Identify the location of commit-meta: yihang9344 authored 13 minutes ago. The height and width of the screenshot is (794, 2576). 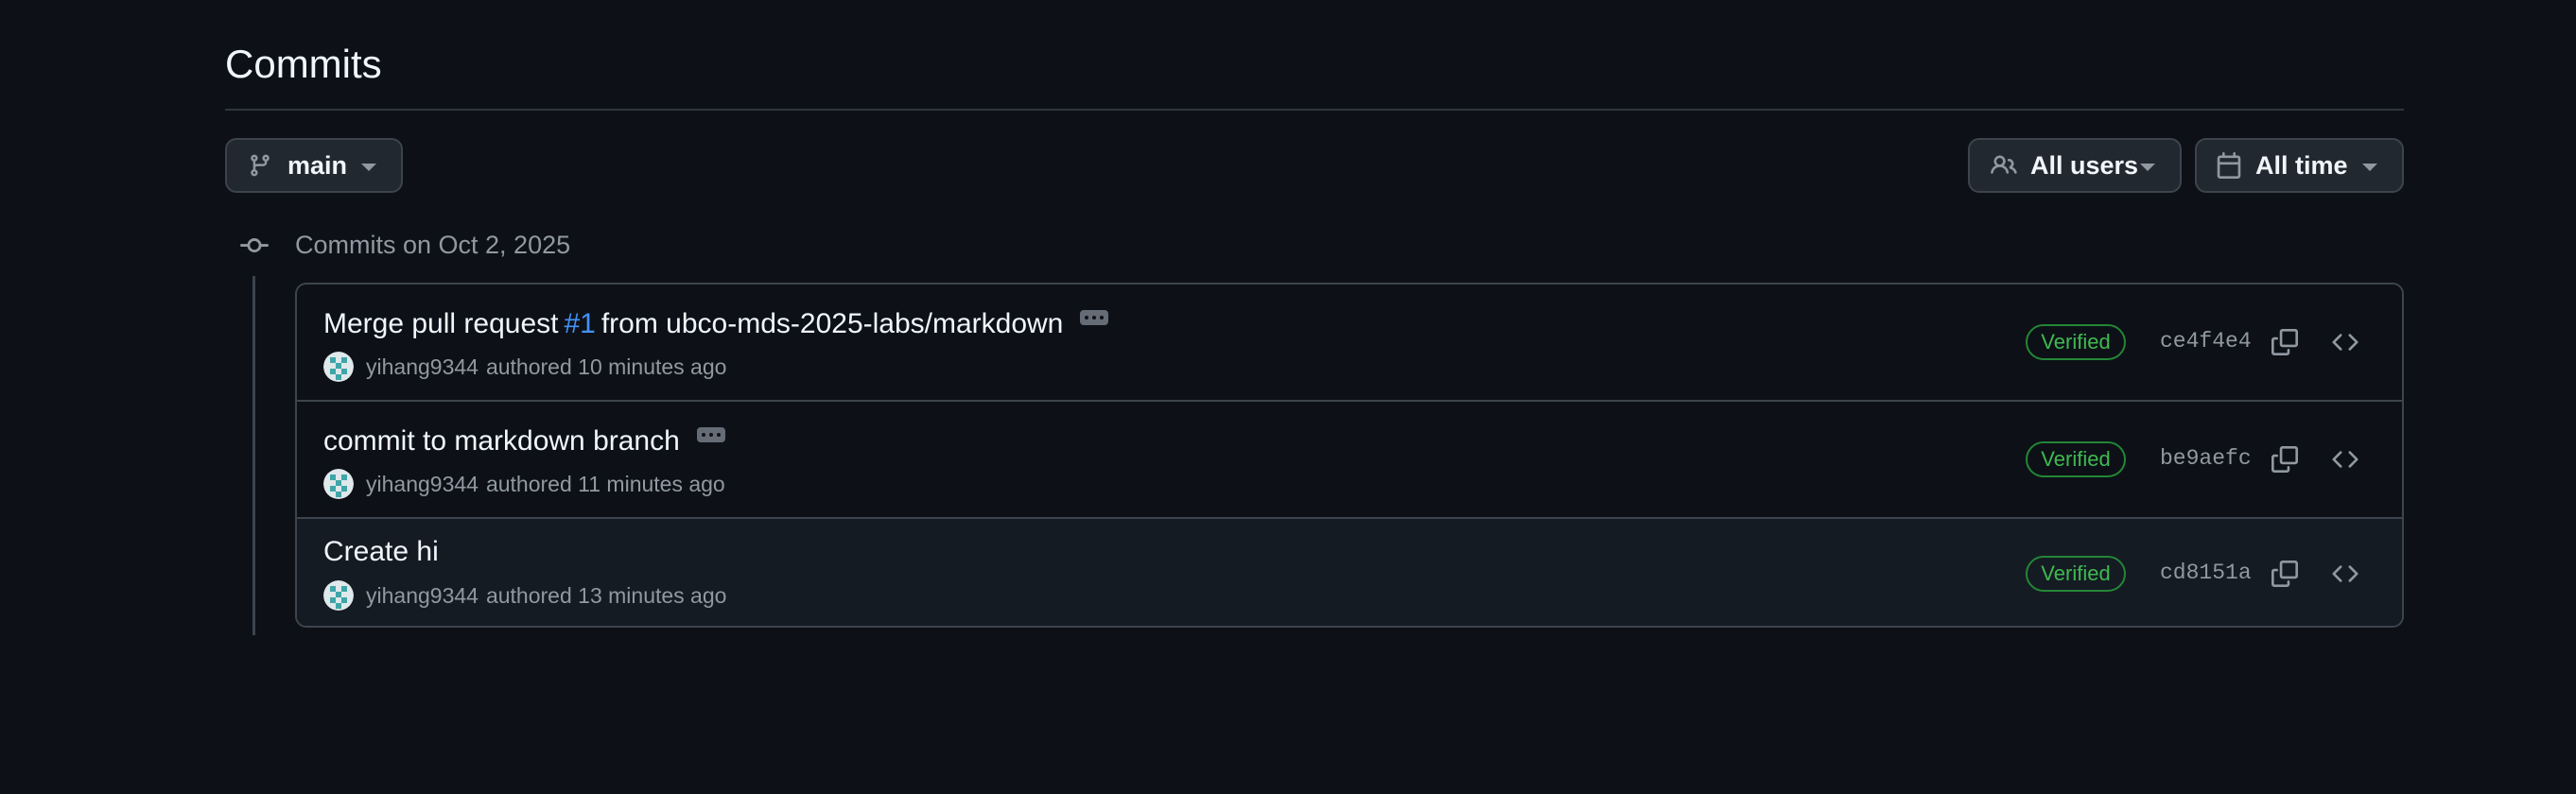
(524, 595).